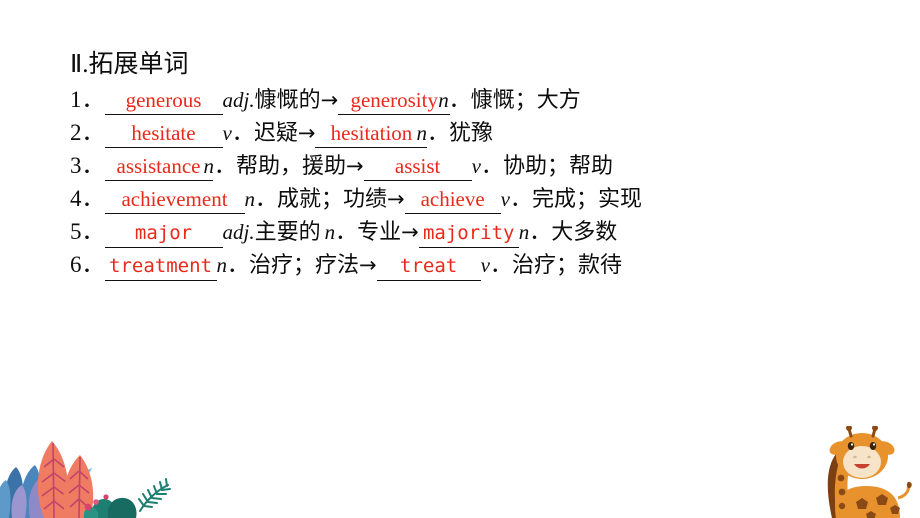  Describe the element at coordinates (480, 132) in the screenshot. I see `word-list-item: 2． hesitate v．迟疑→ hesitation n．犹豫` at that location.